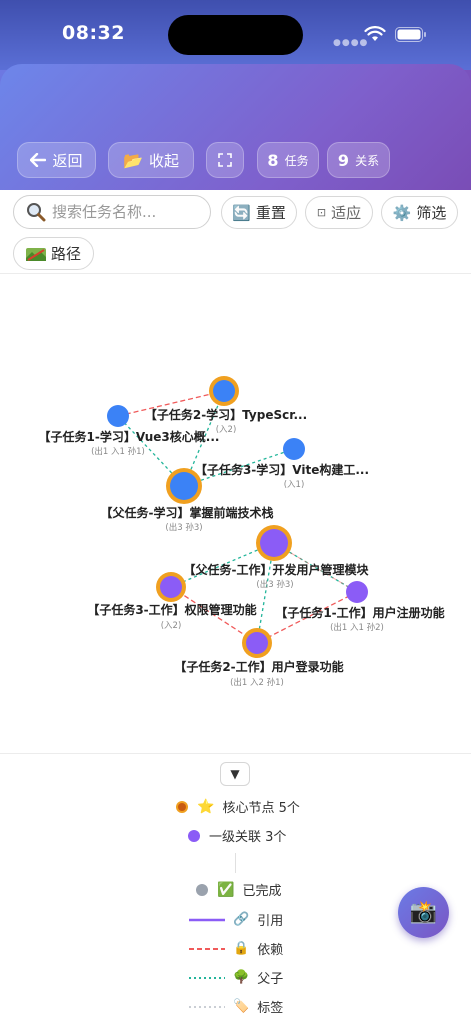 This screenshot has height=1024, width=471. I want to click on expand-icon, so click(225, 160).